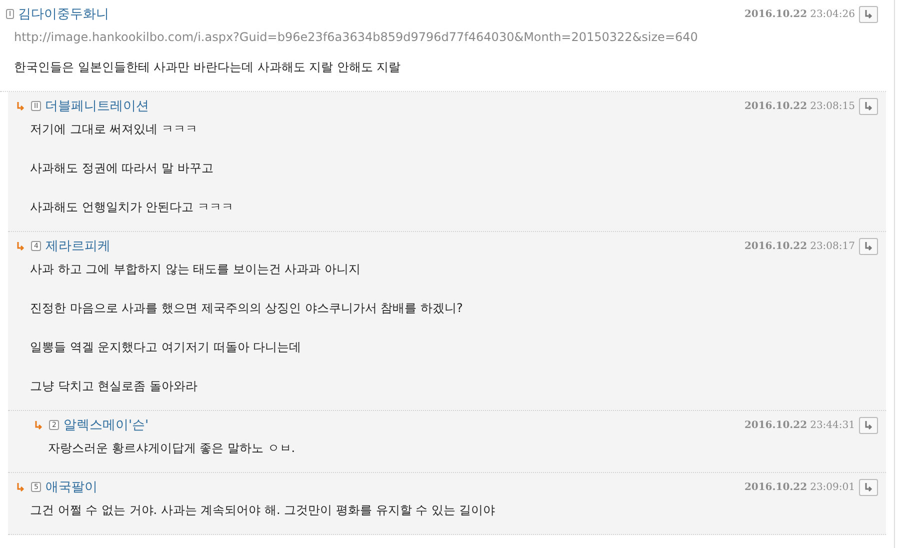 The height and width of the screenshot is (548, 899). I want to click on comment-text: 자랑스러운 황르샤게이답게 좋은 말하노 ㅇㅂ., so click(172, 448).